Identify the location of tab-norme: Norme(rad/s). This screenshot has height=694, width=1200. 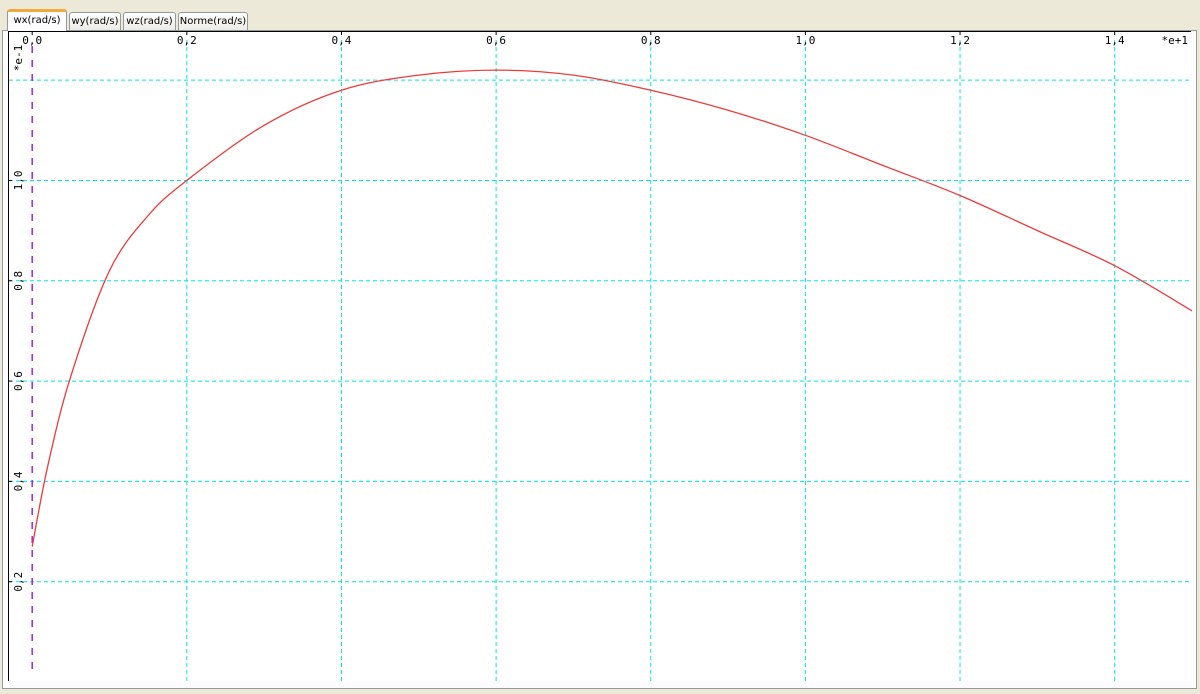
(213, 21).